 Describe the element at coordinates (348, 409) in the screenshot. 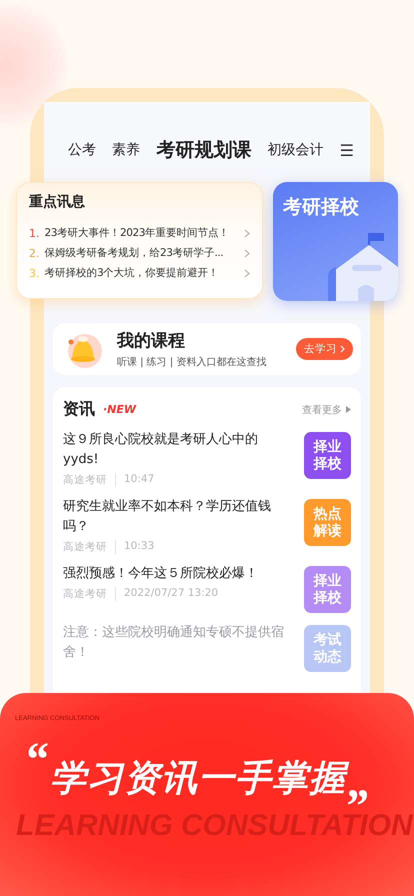

I see `triangle-icon` at that location.